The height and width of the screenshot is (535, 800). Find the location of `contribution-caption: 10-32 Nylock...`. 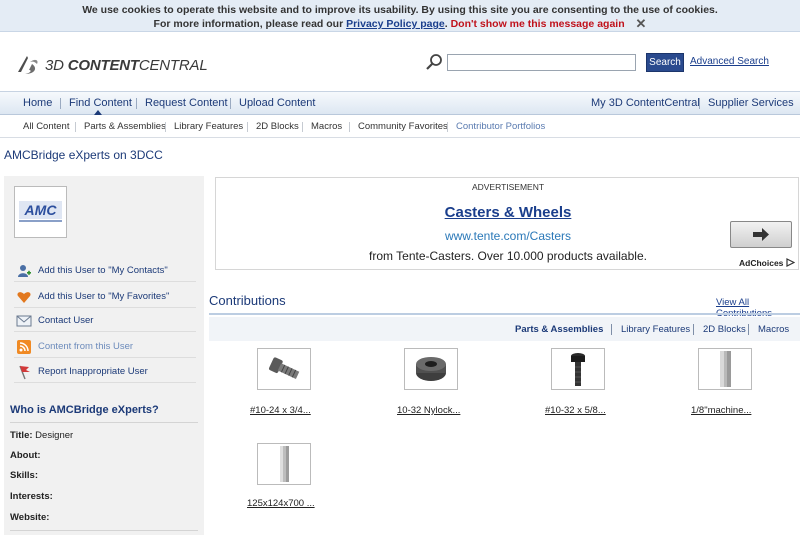

contribution-caption: 10-32 Nylock... is located at coordinates (428, 410).